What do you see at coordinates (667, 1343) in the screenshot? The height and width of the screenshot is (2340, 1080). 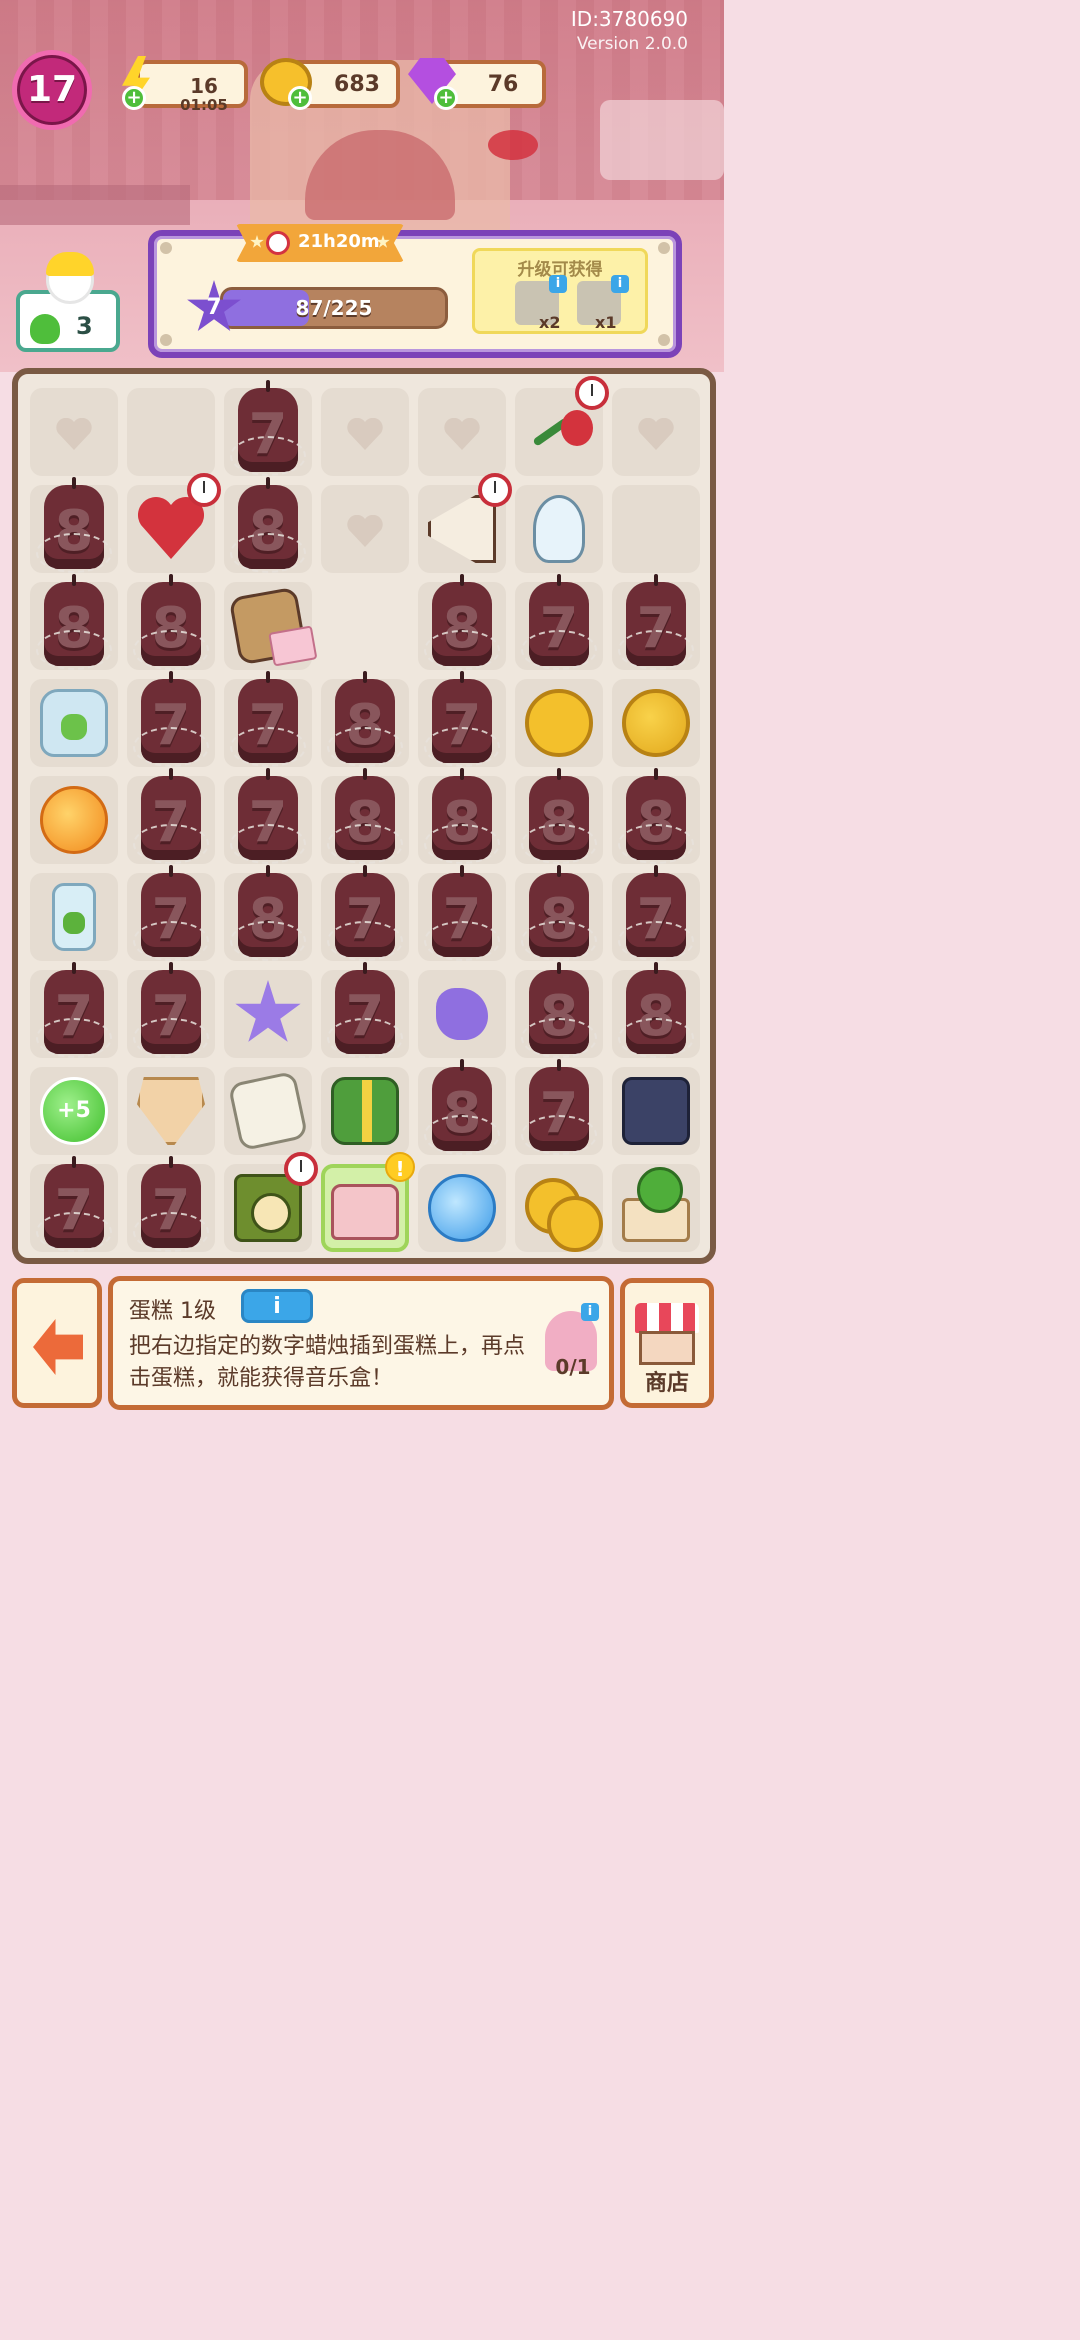 I see `shop-button: 商店` at bounding box center [667, 1343].